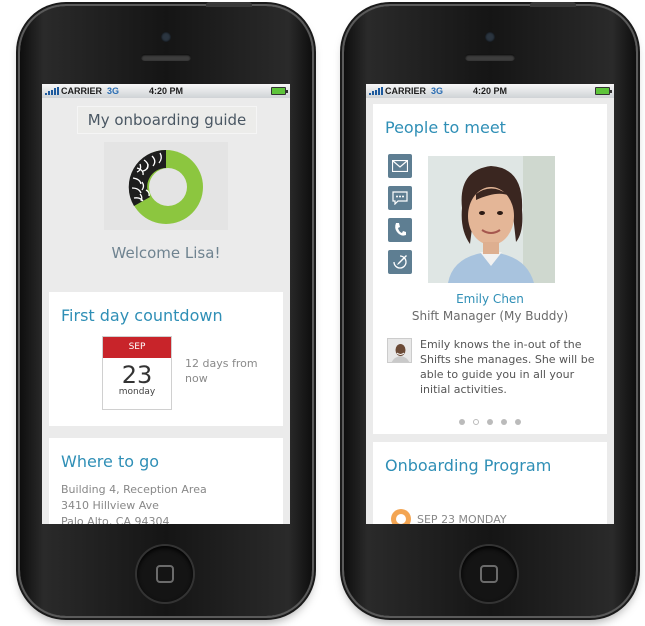 The height and width of the screenshot is (626, 645). I want to click on page-title: My onboarding guide, so click(167, 120).